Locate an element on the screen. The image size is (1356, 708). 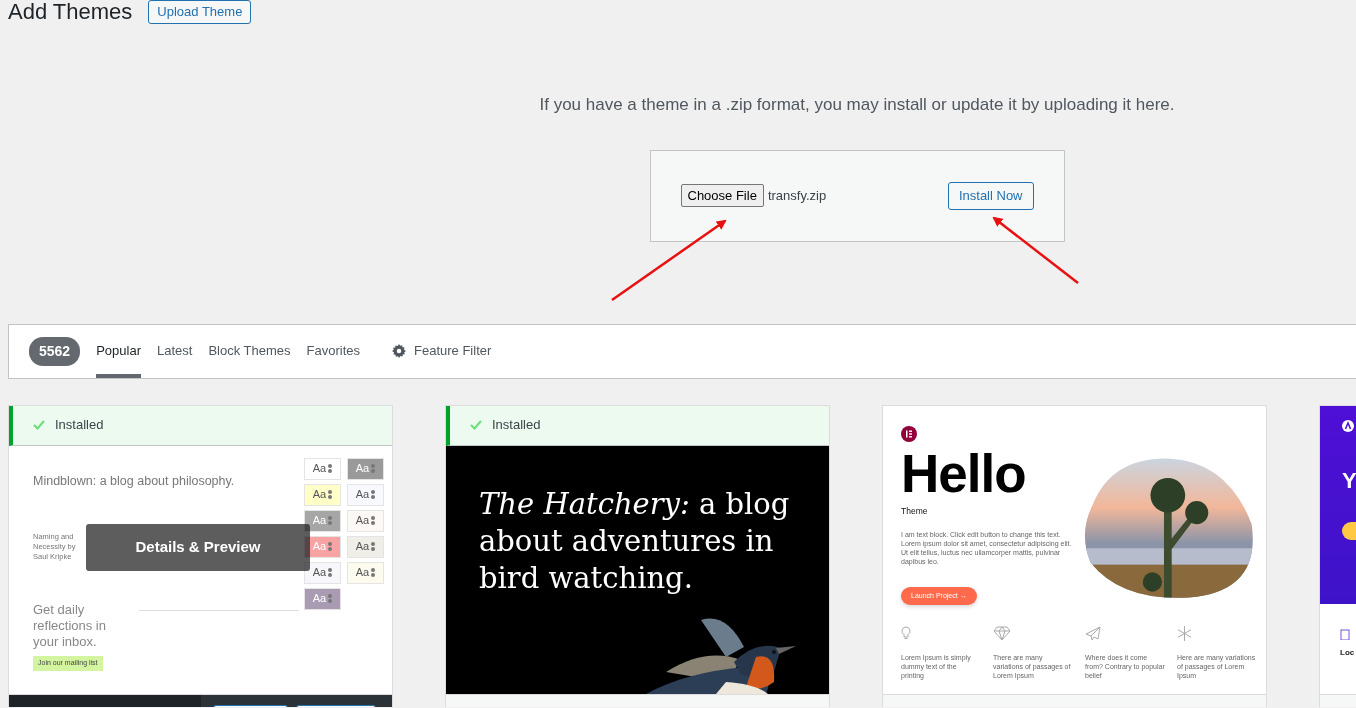
filter-tab: Favorites is located at coordinates (333, 351).